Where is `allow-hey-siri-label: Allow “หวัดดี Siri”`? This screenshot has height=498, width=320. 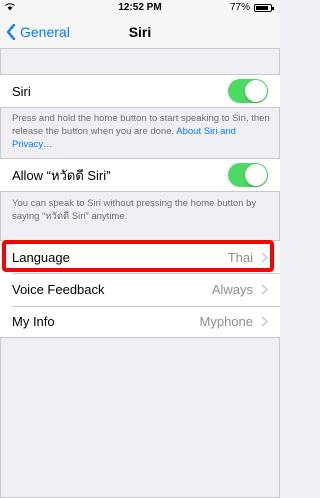 allow-hey-siri-label: Allow “หวัดดี Siri” is located at coordinates (61, 175).